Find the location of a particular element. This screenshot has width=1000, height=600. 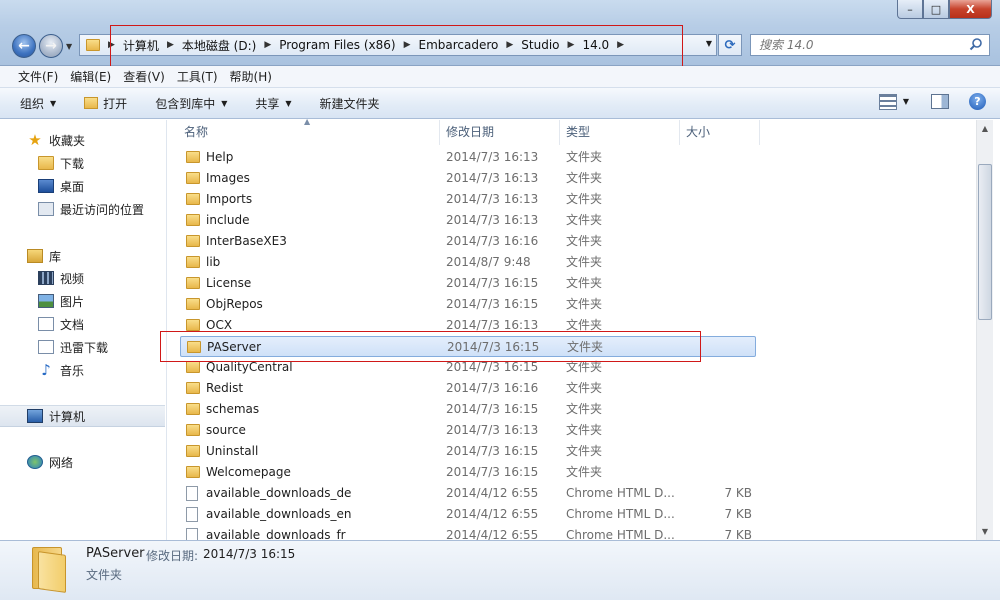

nav-computer: 计算机 is located at coordinates (82, 416).